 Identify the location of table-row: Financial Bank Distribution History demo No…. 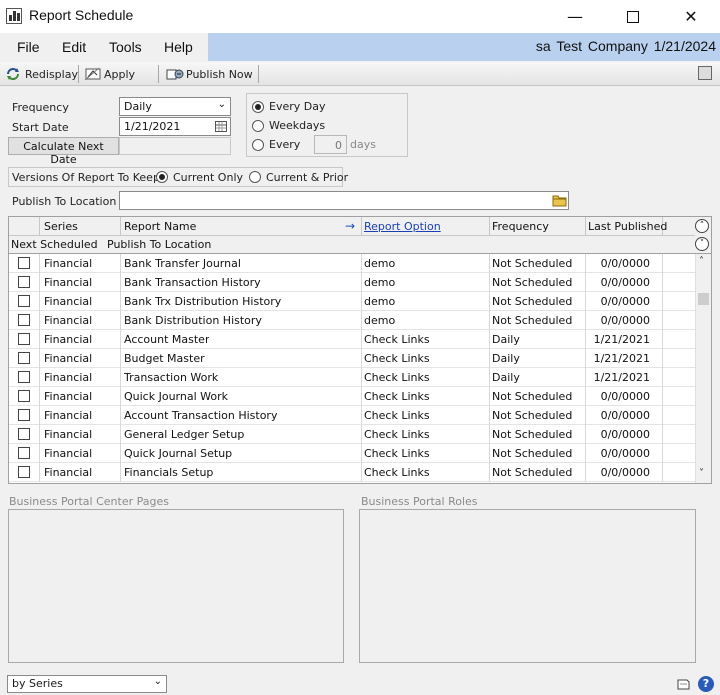
(352, 320).